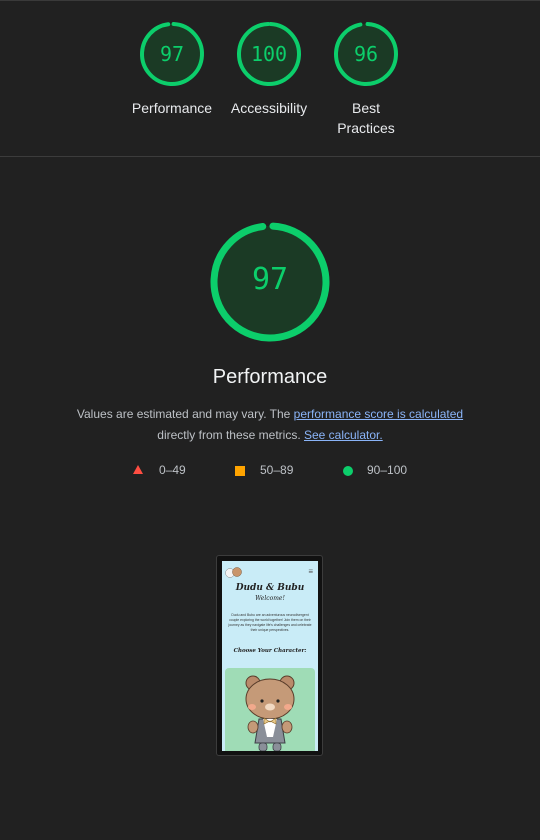 The height and width of the screenshot is (840, 540). I want to click on score-legend: 0–49 50–89 90–100, so click(270, 470).